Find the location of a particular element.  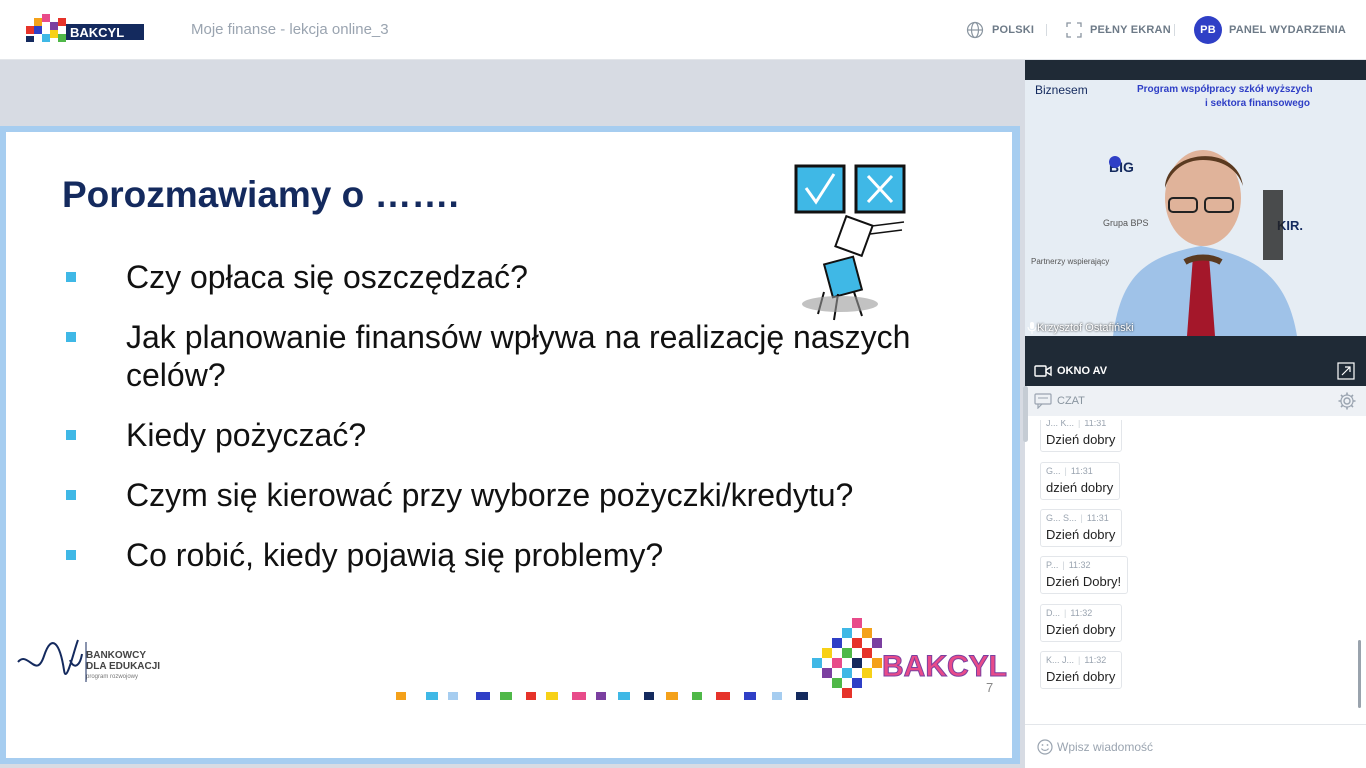

bullet-item: Kiedy pożyczać? is located at coordinates (512, 435).